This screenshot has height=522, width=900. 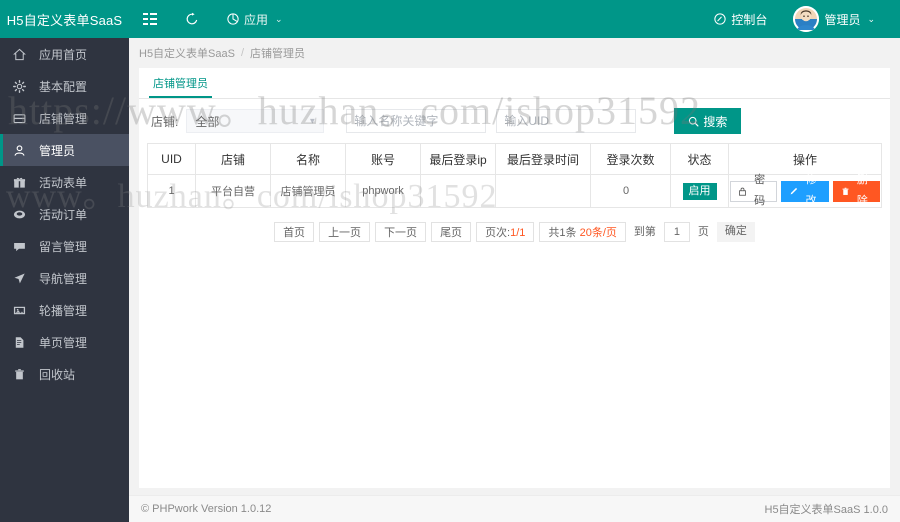 What do you see at coordinates (24, 278) in the screenshot?
I see `navigate-icon` at bounding box center [24, 278].